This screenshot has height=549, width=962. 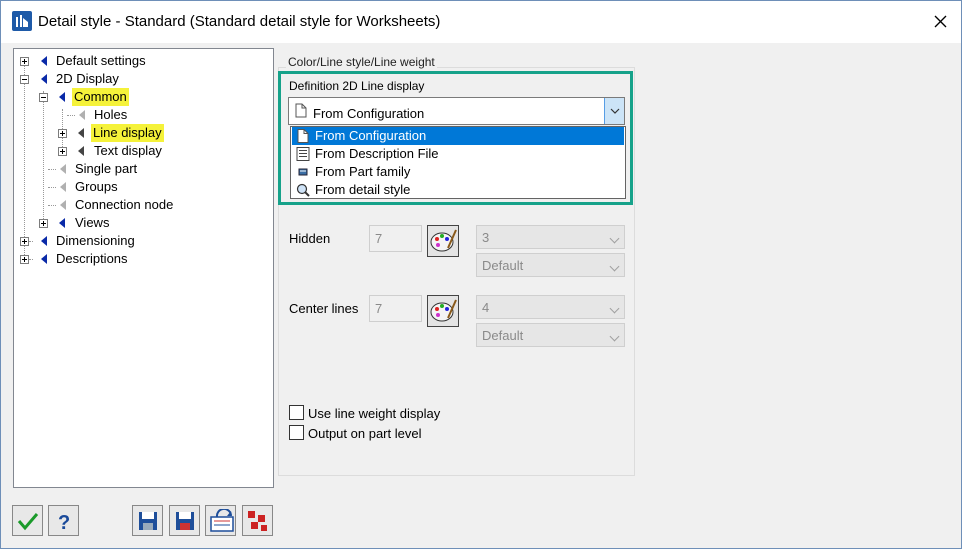 What do you see at coordinates (361, 62) in the screenshot?
I see `group-caption: Color/Line style/Line weight` at bounding box center [361, 62].